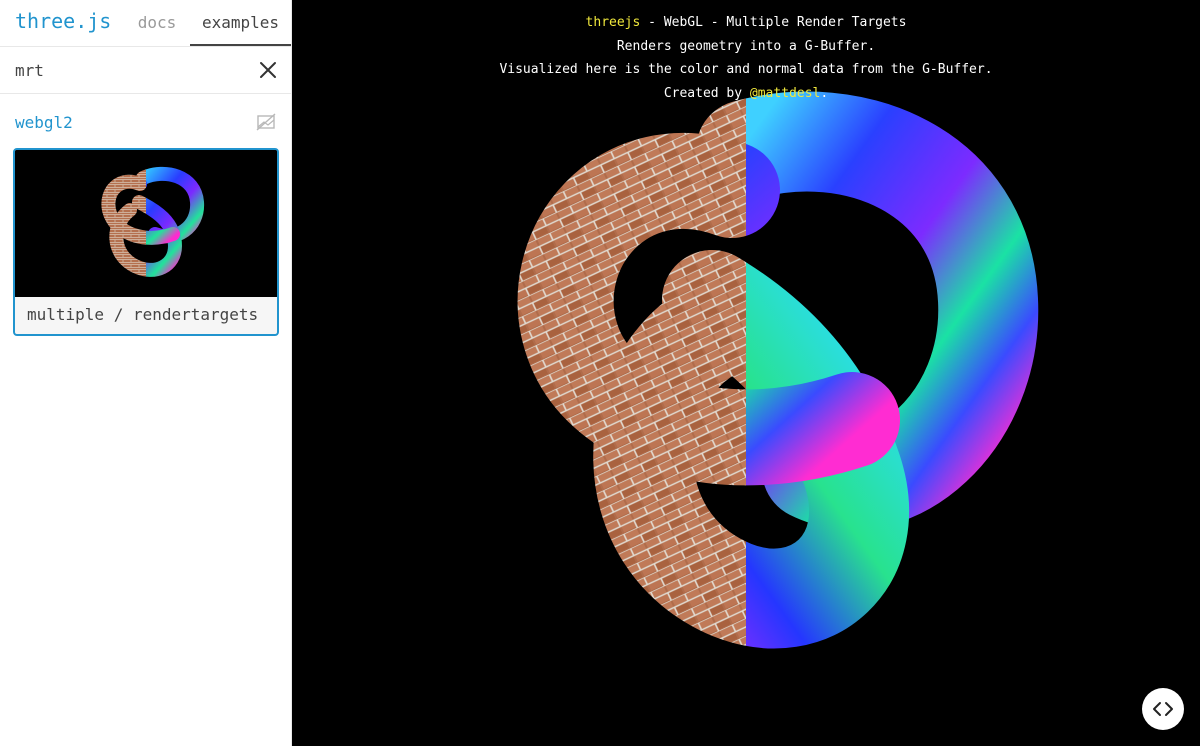 The image size is (1200, 746). I want to click on example-card-multiple-rendertargets: multiple / rendertargets, so click(146, 242).